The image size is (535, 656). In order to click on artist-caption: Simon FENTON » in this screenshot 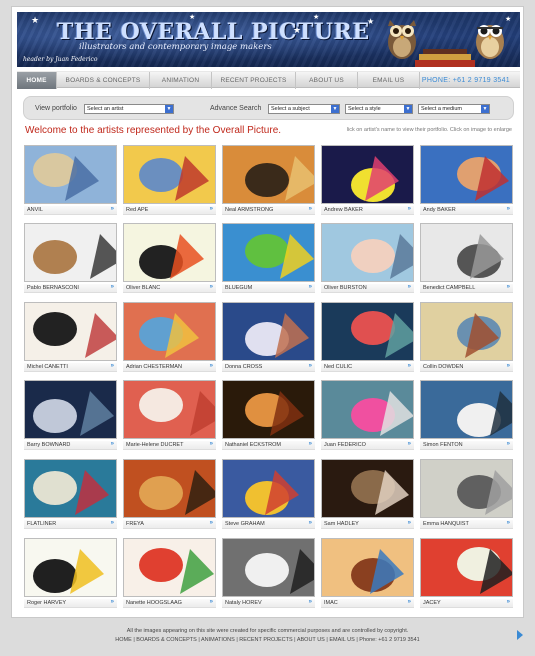, I will do `click(466, 445)`.